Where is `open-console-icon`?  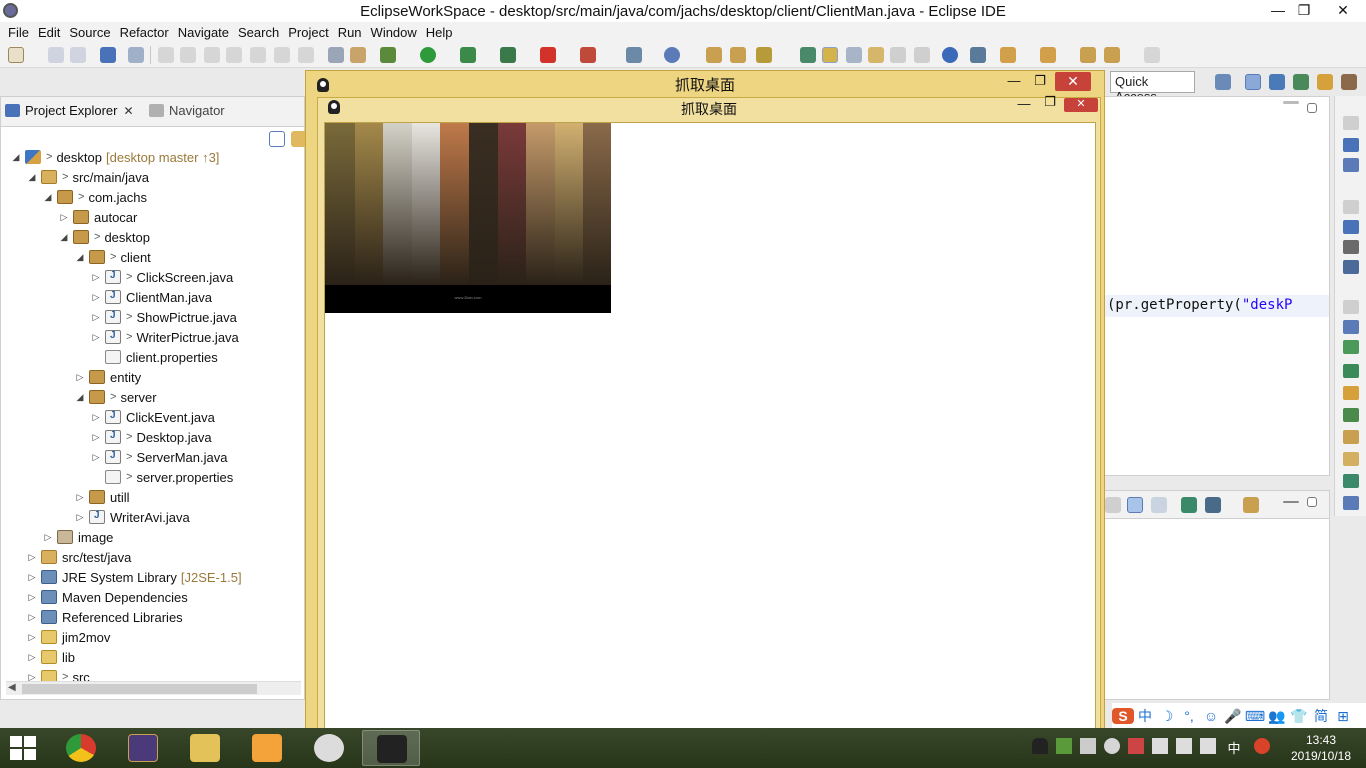
open-console-icon is located at coordinates (1251, 505).